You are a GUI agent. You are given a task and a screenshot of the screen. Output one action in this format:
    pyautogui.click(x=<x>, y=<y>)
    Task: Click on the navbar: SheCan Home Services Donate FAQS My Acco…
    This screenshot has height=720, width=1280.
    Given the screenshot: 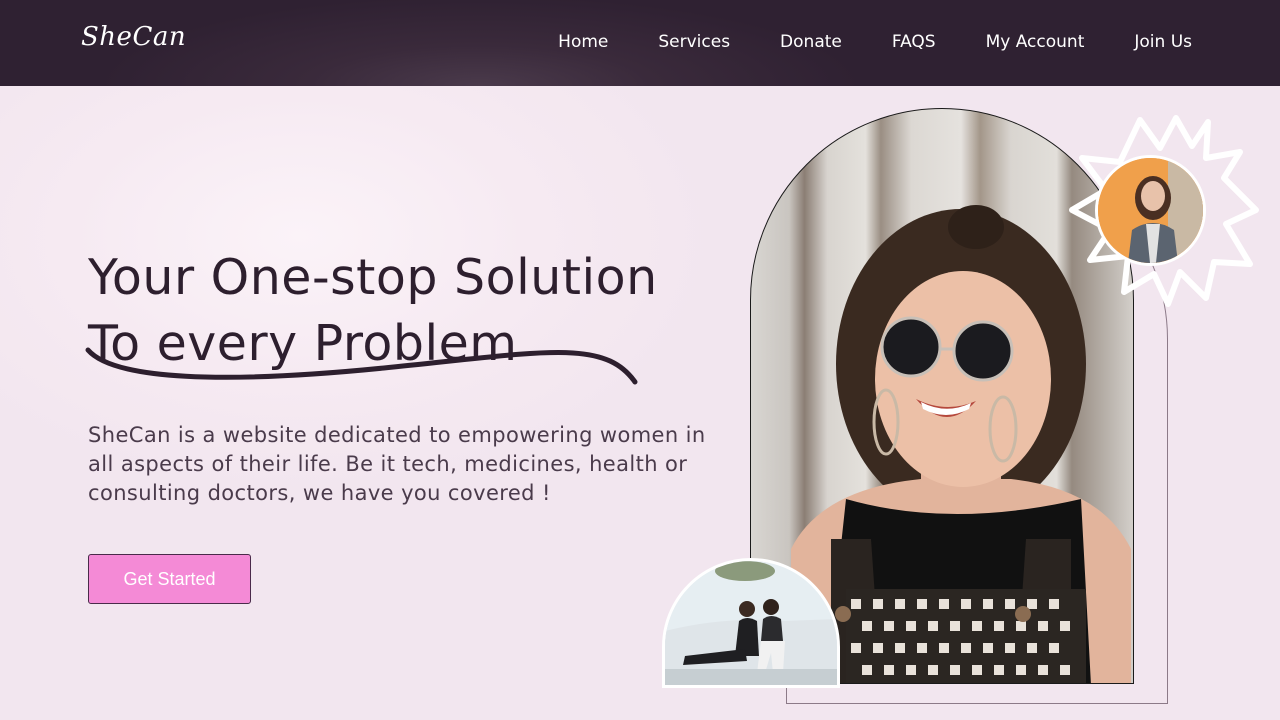 What is the action you would take?
    pyautogui.click(x=640, y=43)
    